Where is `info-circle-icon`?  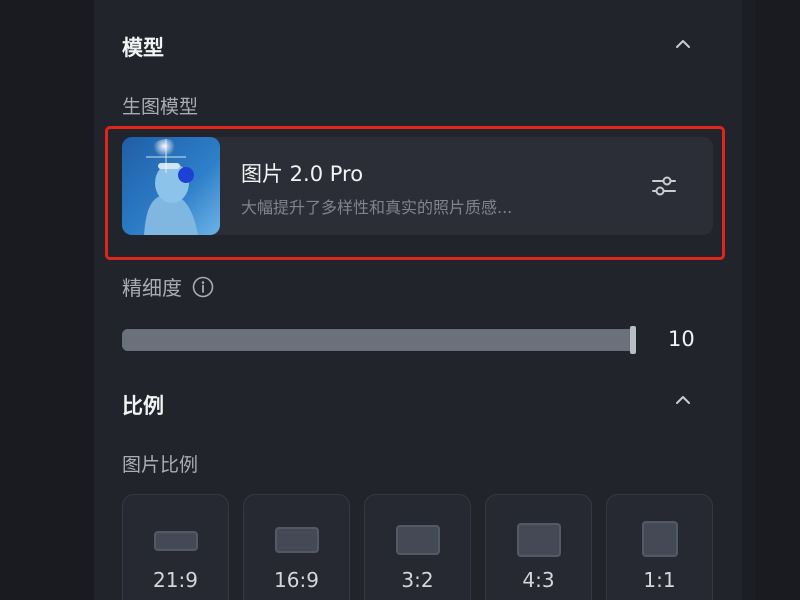 info-circle-icon is located at coordinates (203, 287).